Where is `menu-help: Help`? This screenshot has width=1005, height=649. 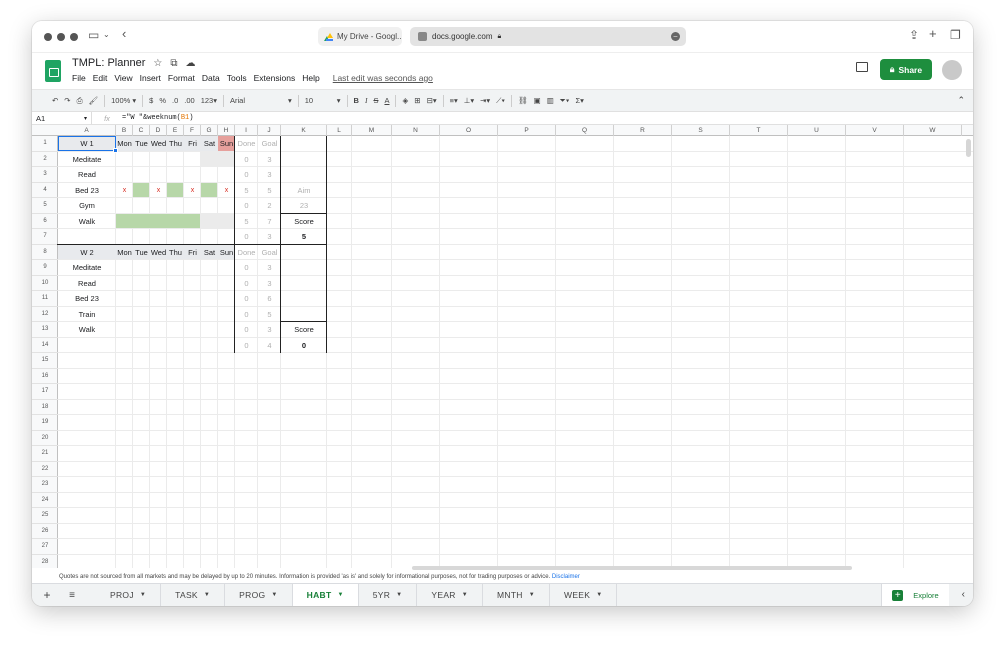 menu-help: Help is located at coordinates (310, 78).